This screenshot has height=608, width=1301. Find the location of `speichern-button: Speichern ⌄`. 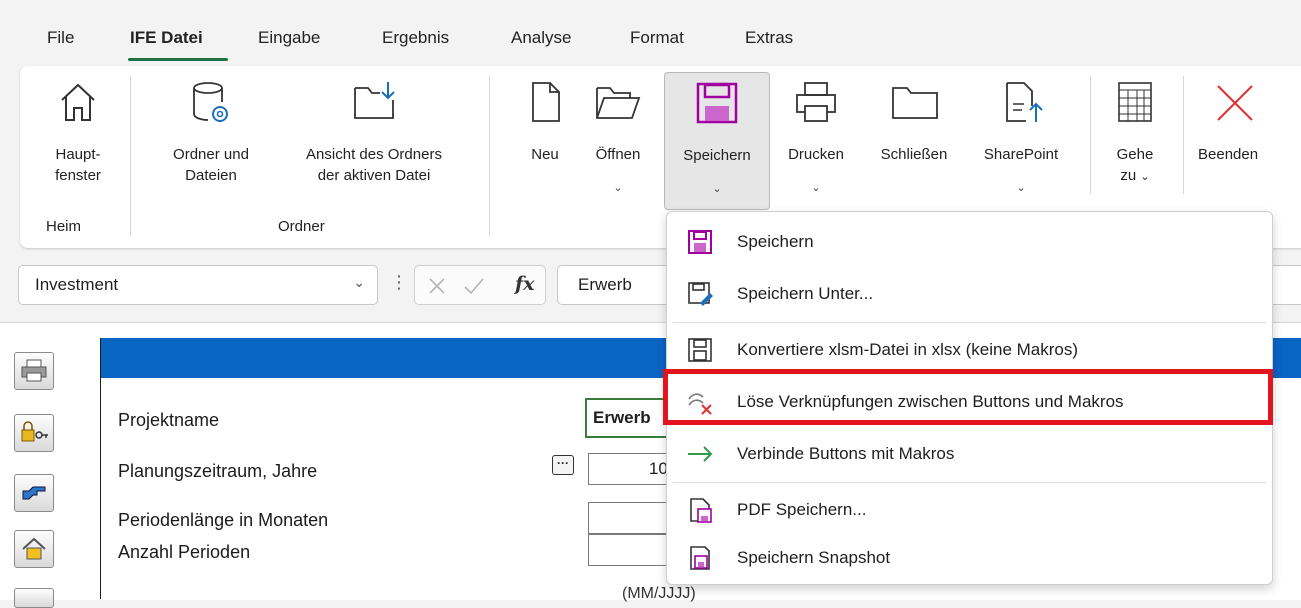

speichern-button: Speichern ⌄ is located at coordinates (717, 141).